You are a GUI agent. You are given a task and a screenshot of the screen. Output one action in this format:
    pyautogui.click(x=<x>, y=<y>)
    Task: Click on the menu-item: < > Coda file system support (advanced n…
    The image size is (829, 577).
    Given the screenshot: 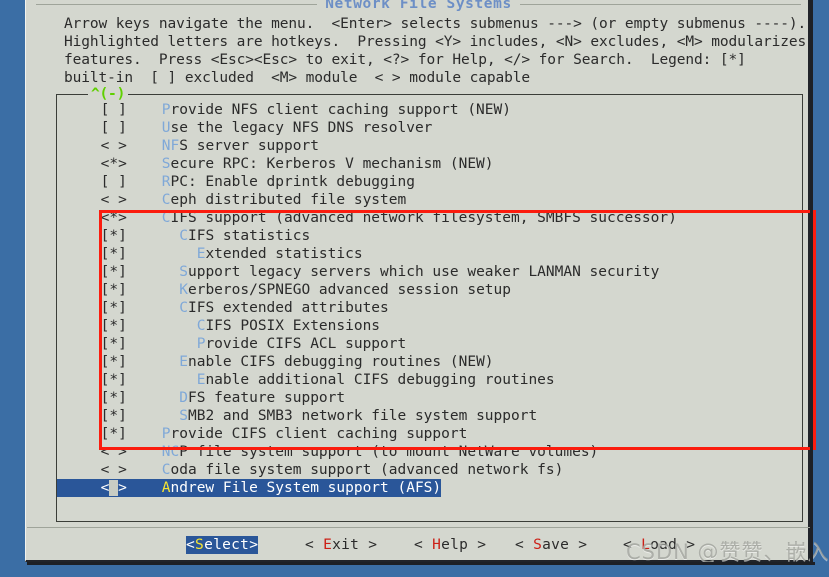 What is the action you would take?
    pyautogui.click(x=429, y=470)
    